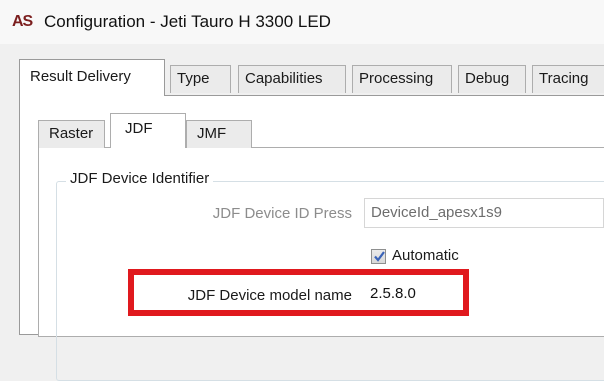 The image size is (604, 381). I want to click on tab-raster: Raster, so click(71, 134).